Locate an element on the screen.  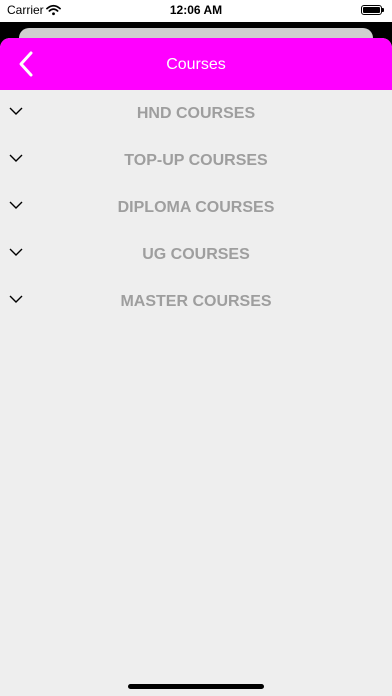
course-category-diploma: DIPLOMA COURSES is located at coordinates (196, 207).